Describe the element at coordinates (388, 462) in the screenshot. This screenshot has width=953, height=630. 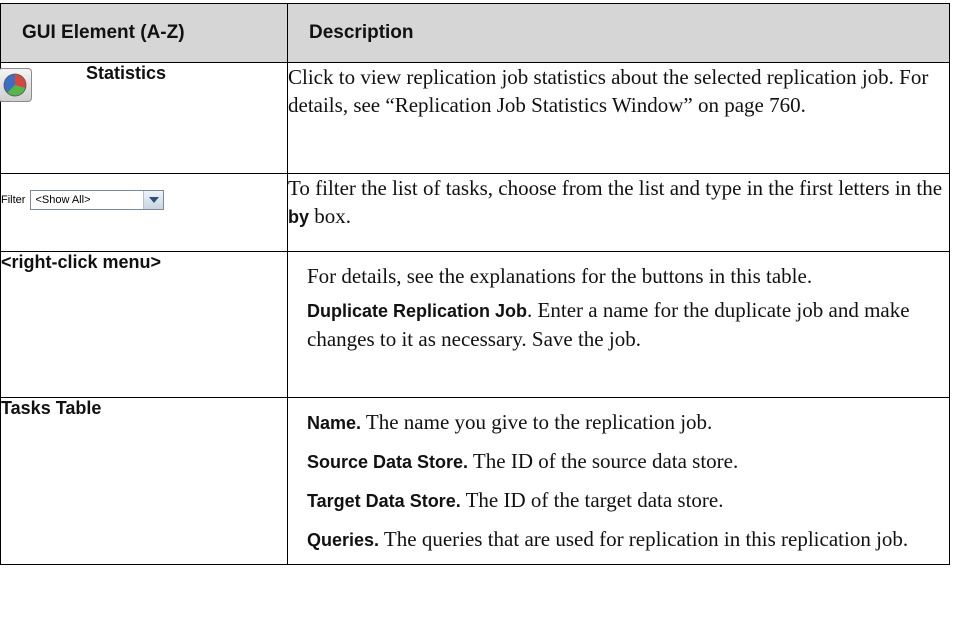
I see `tasks-item-source-term: Source Data Store.` at that location.